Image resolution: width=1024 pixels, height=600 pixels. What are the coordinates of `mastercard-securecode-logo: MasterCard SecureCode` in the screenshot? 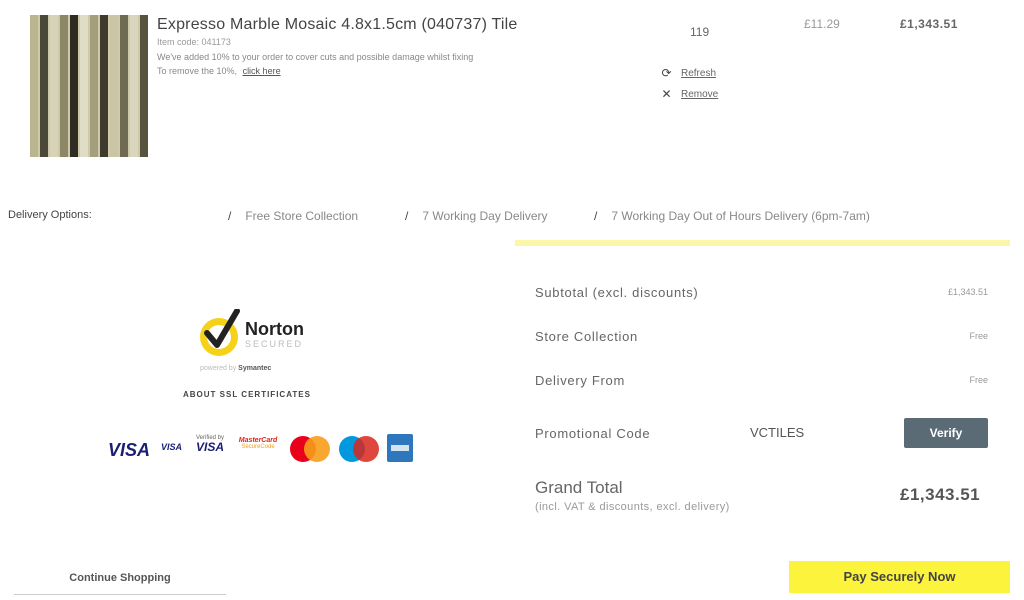 It's located at (258, 443).